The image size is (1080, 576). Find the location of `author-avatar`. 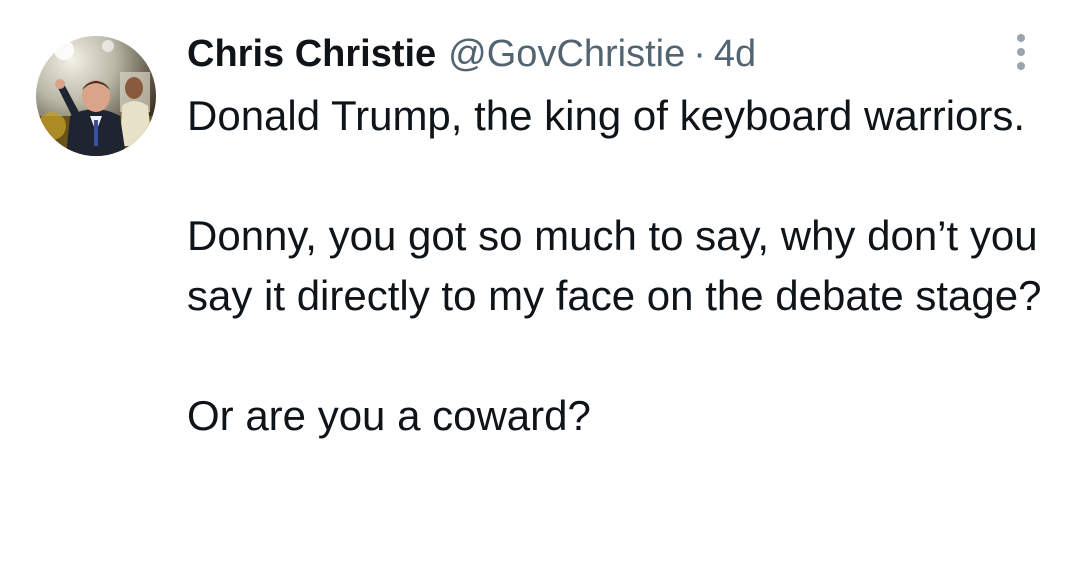

author-avatar is located at coordinates (96, 96).